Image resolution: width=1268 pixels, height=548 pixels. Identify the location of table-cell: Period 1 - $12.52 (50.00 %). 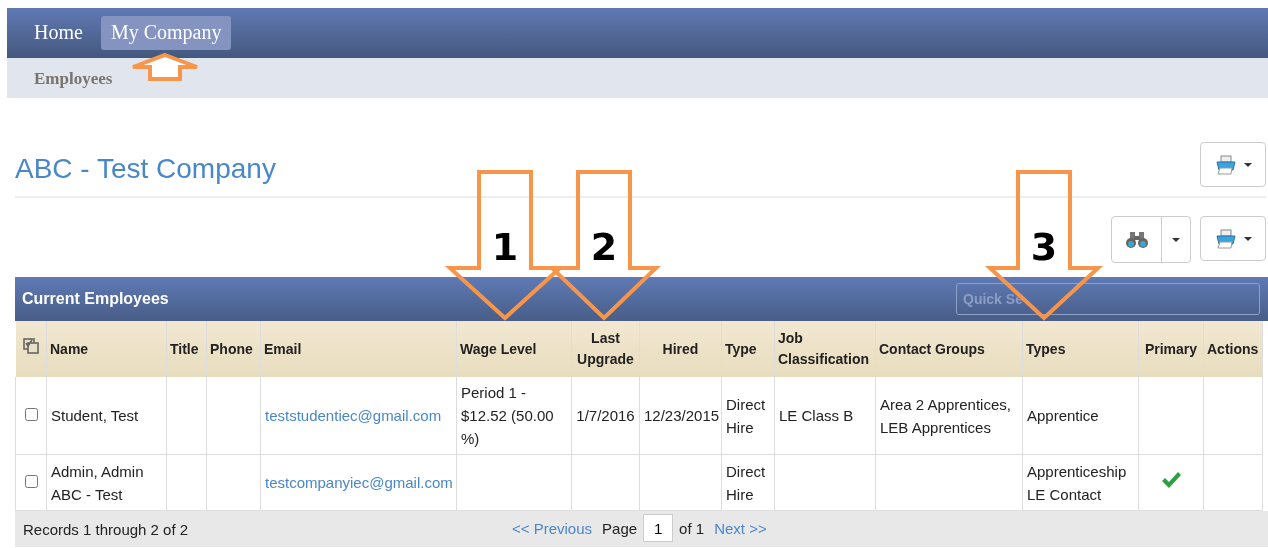
(507, 415).